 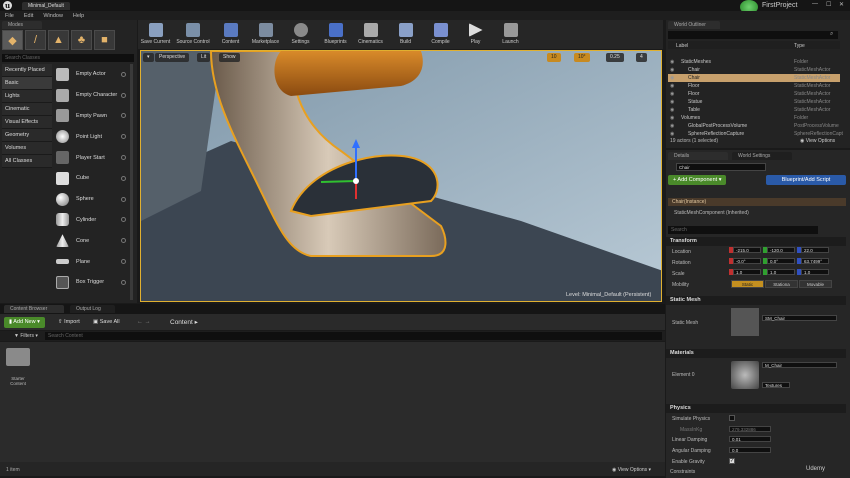 What do you see at coordinates (697, 180) in the screenshot?
I see `add-component-button: + Add Component ▾` at bounding box center [697, 180].